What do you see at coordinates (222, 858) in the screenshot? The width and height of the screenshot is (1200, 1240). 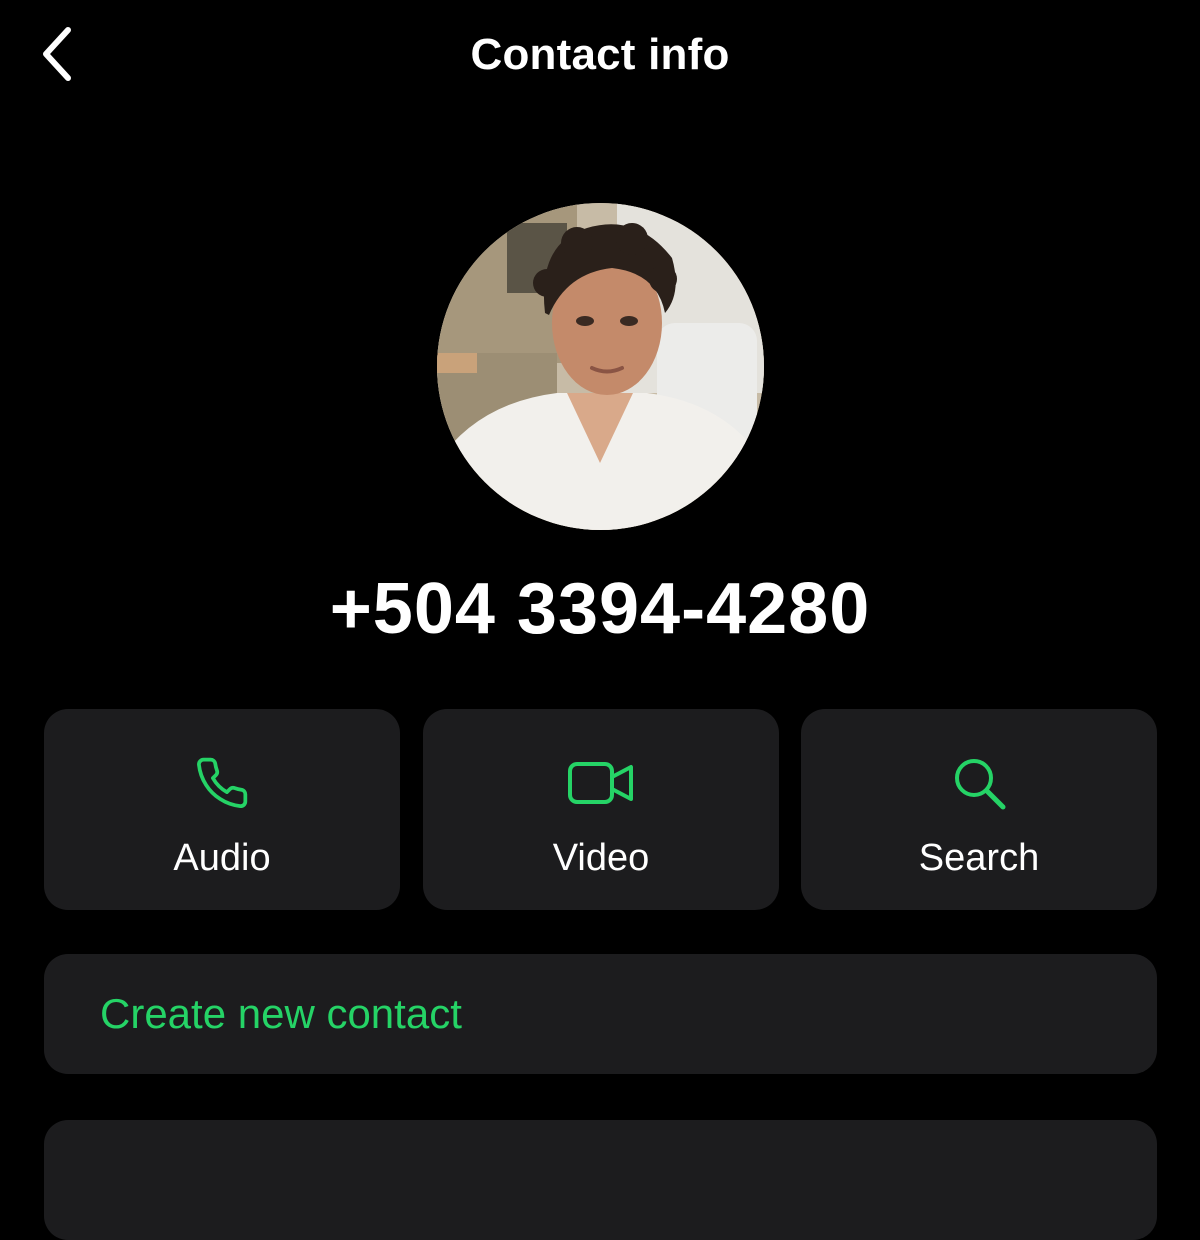 I see `audio-label: Audio` at bounding box center [222, 858].